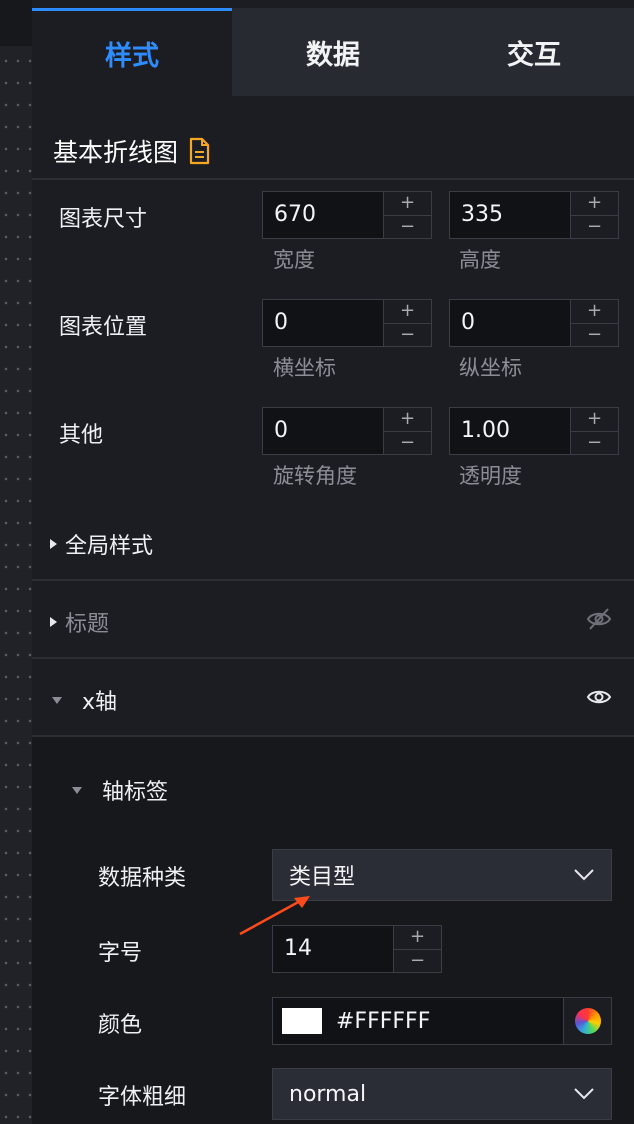  What do you see at coordinates (442, 875) in the screenshot?
I see `data-type-select: 类目型` at bounding box center [442, 875].